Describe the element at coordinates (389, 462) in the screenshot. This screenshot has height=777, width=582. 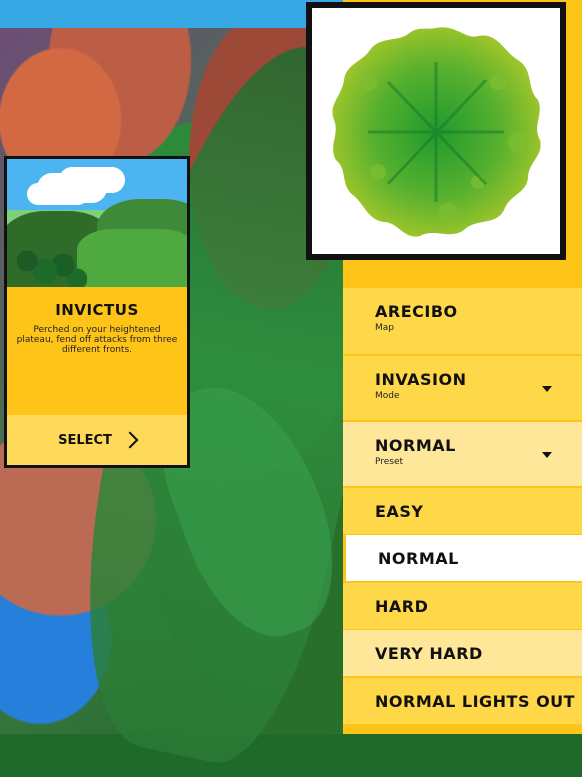
I see `preset-label: Preset` at that location.